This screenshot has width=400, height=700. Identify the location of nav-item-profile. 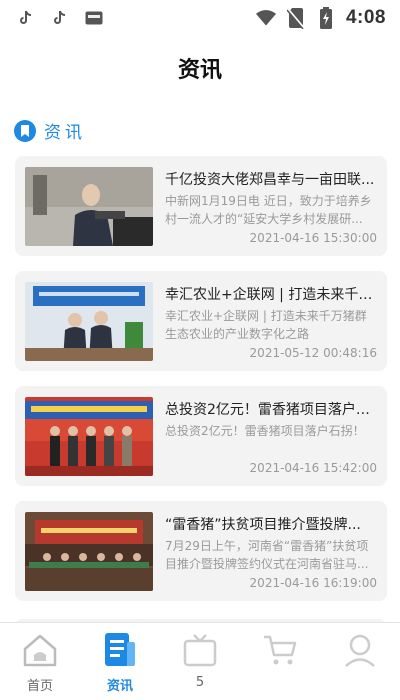
(360, 661).